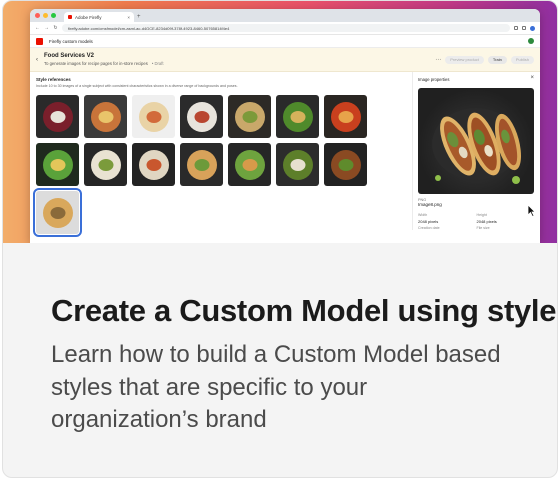 The width and height of the screenshot is (560, 480). I want to click on more-options-icon: ···, so click(438, 59).